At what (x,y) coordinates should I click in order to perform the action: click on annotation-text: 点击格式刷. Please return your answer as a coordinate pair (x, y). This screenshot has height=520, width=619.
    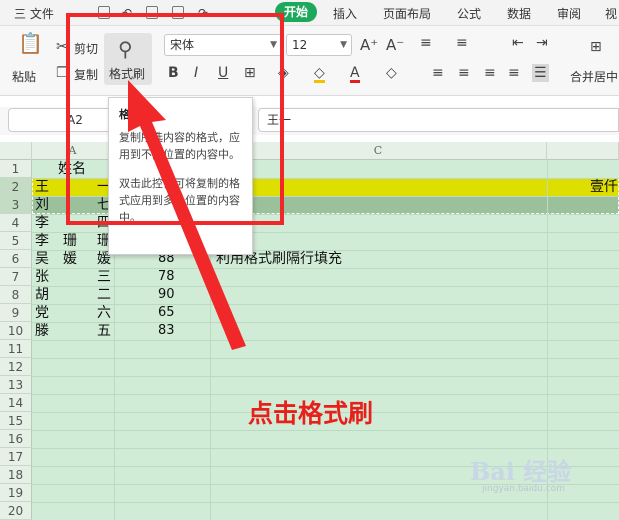
    Looking at the image, I should click on (311, 413).